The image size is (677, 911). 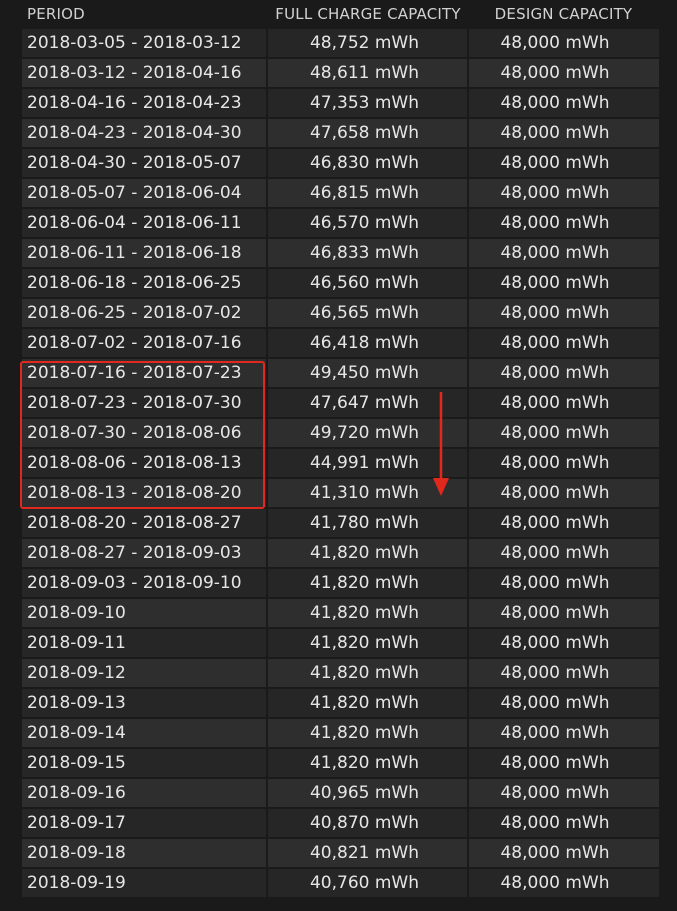 I want to click on full-charge-capacity-cell: 46,830 mWh, so click(x=367, y=163).